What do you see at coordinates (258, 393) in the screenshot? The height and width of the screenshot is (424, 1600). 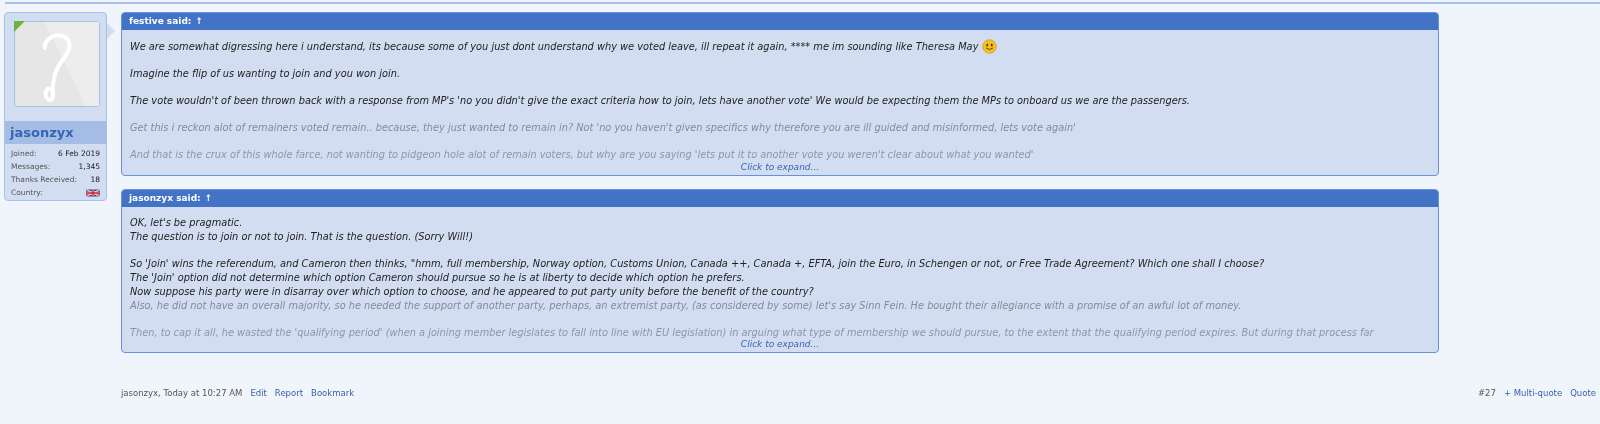 I see `post-action-link: Edit` at bounding box center [258, 393].